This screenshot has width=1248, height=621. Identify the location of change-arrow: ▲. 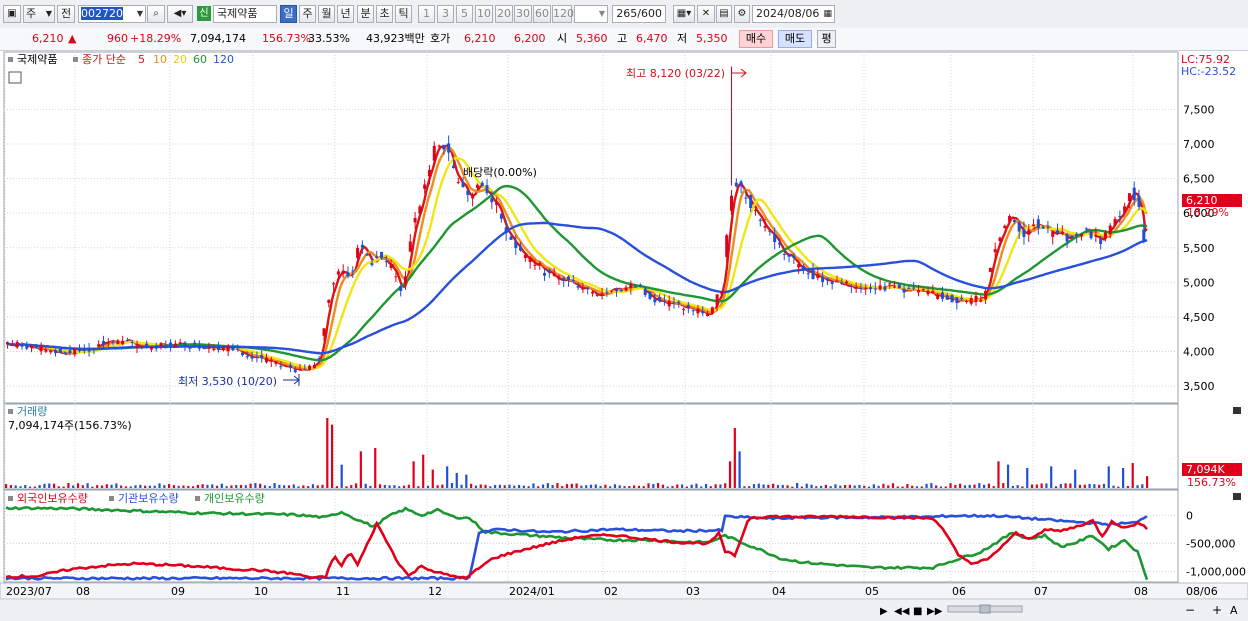
(72, 38).